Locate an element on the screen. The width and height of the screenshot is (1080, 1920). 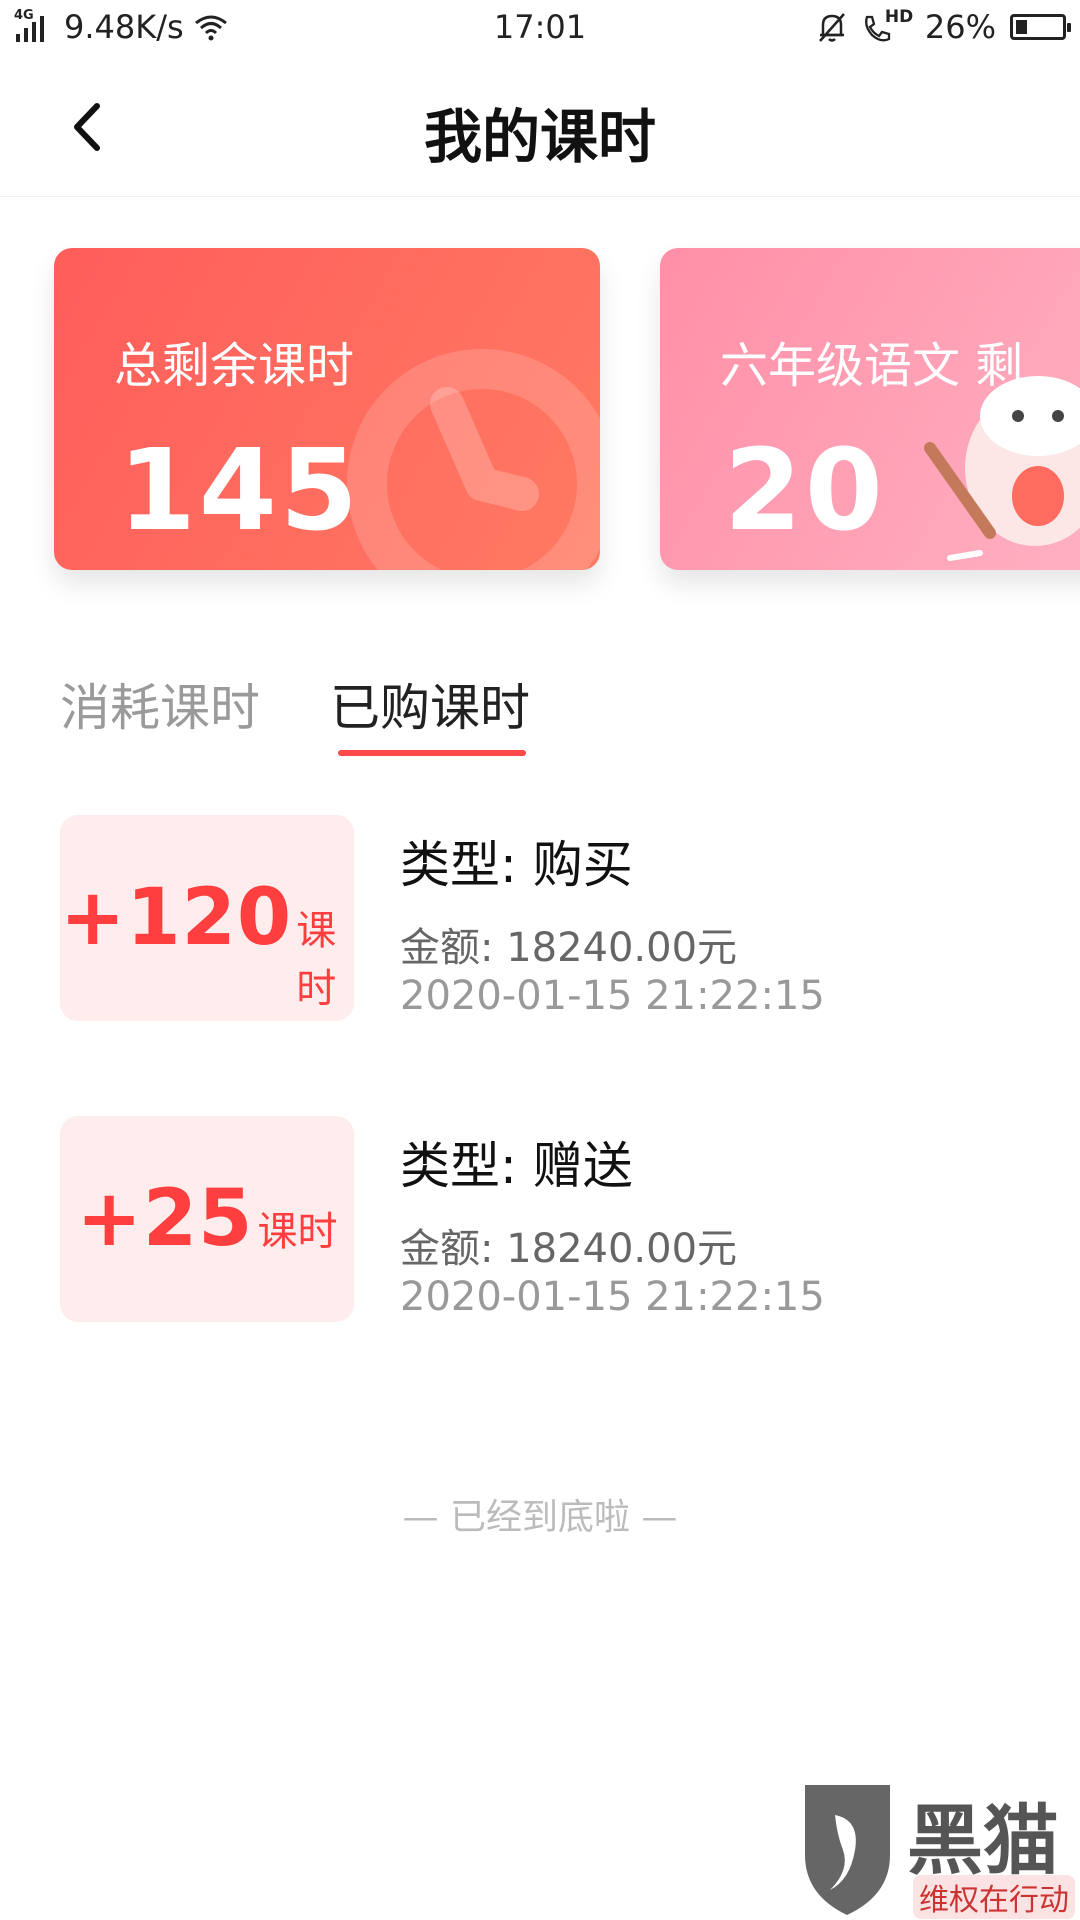
battery-percent: 26% is located at coordinates (960, 27).